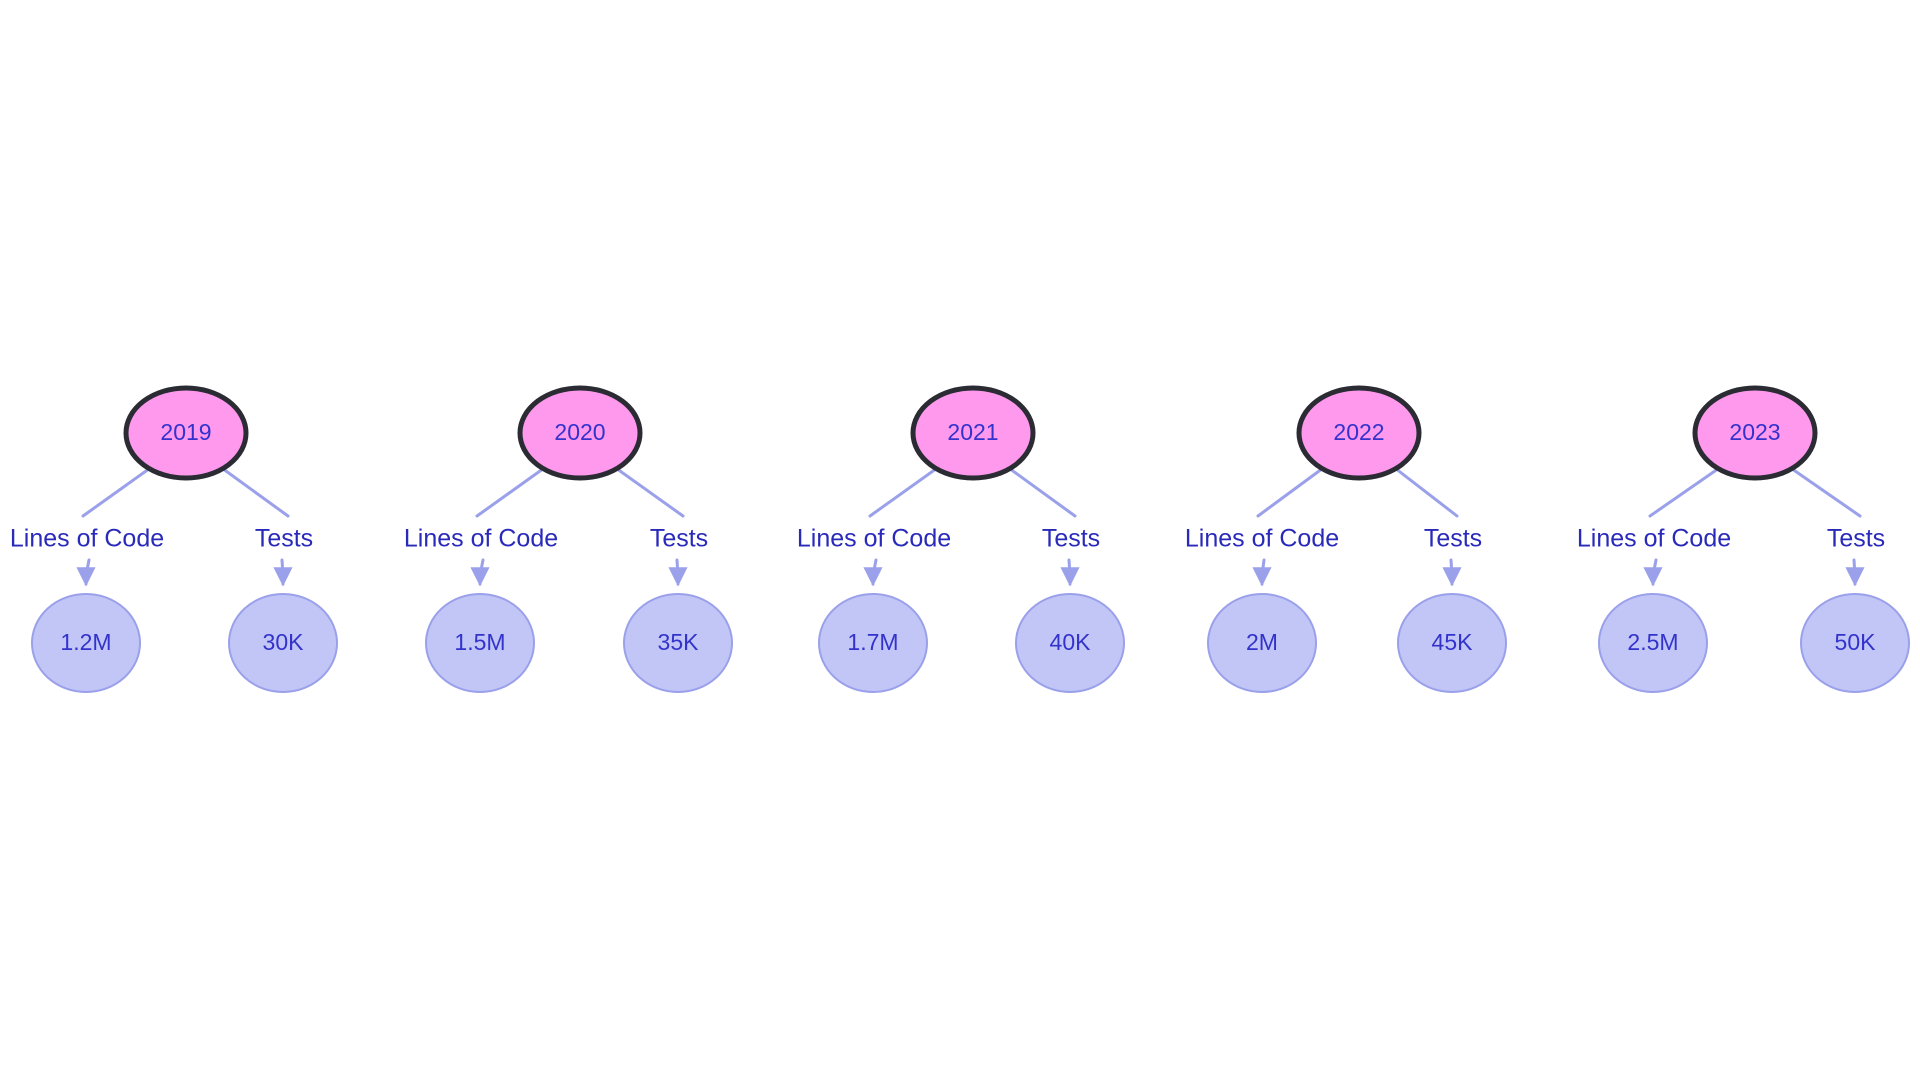 The width and height of the screenshot is (1920, 1080). I want to click on node-child-g2021-1: 40K, so click(1070, 643).